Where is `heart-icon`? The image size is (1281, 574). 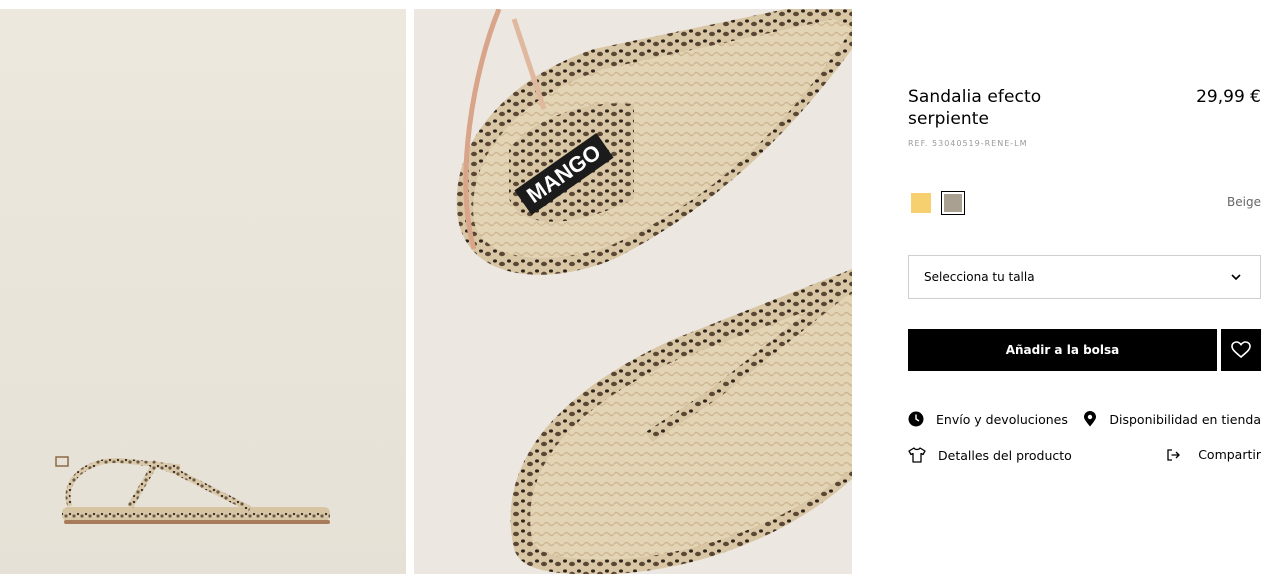
heart-icon is located at coordinates (1241, 350).